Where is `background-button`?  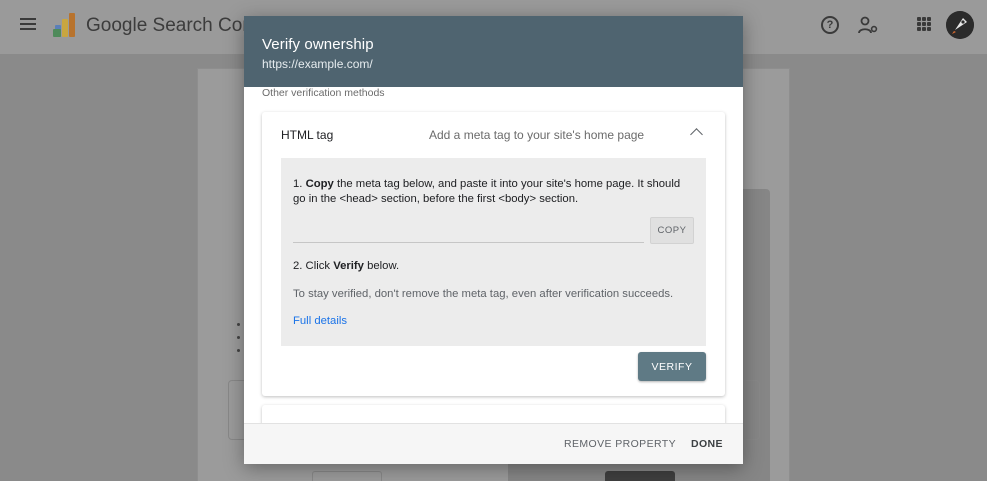
background-button is located at coordinates (640, 476).